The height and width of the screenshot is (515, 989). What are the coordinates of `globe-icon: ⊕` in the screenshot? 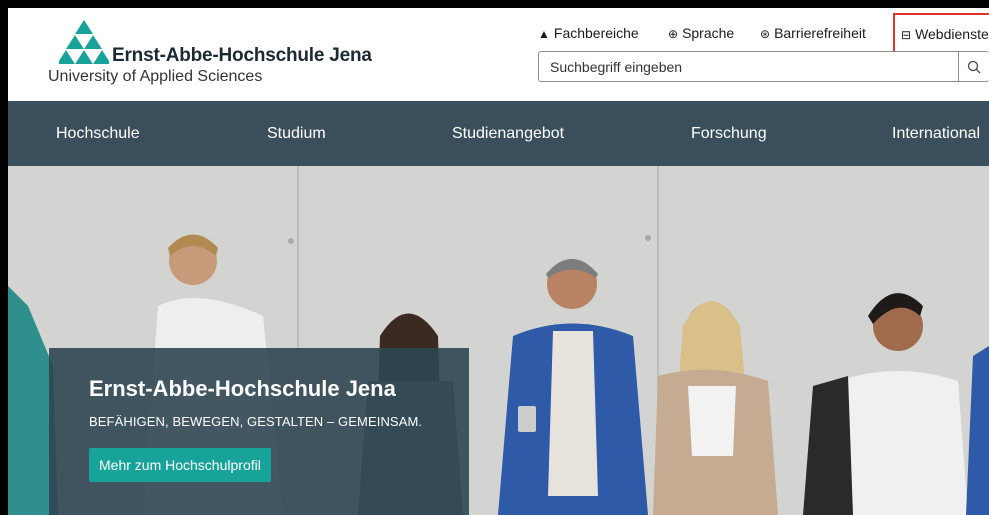 It's located at (673, 34).